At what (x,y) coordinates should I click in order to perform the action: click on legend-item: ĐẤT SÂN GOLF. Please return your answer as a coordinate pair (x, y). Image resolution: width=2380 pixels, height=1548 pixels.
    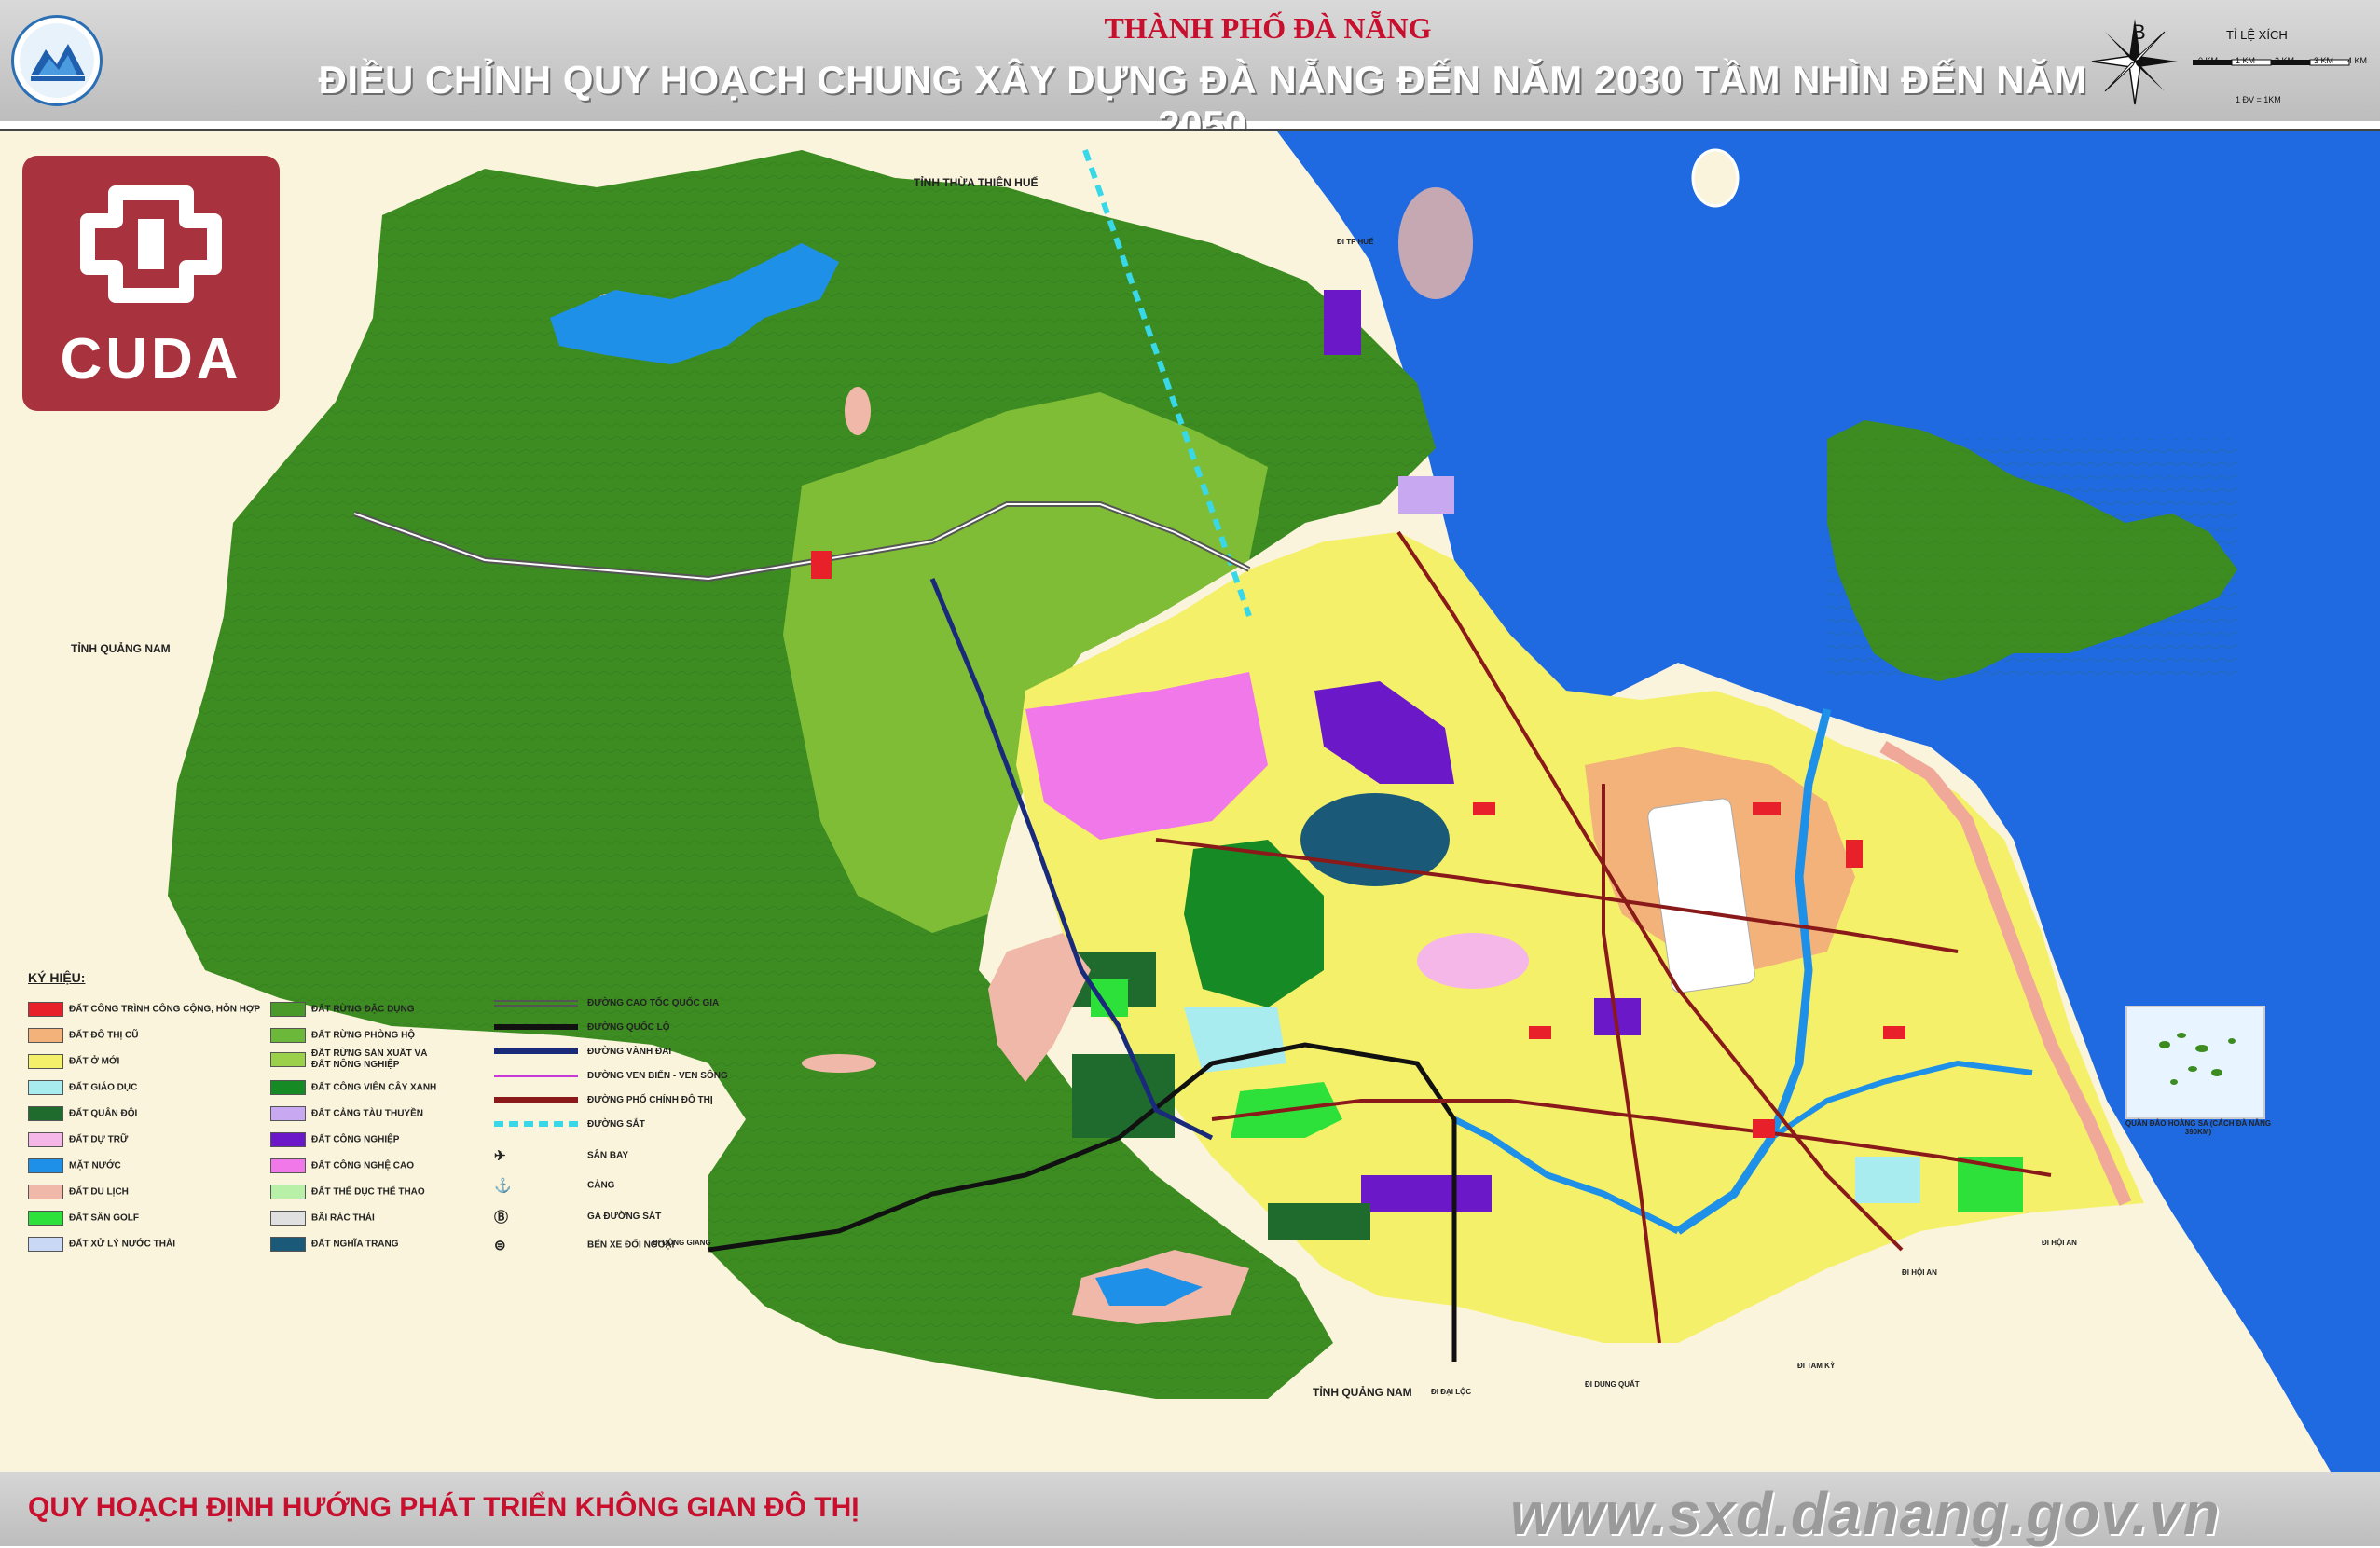
    Looking at the image, I should click on (84, 1218).